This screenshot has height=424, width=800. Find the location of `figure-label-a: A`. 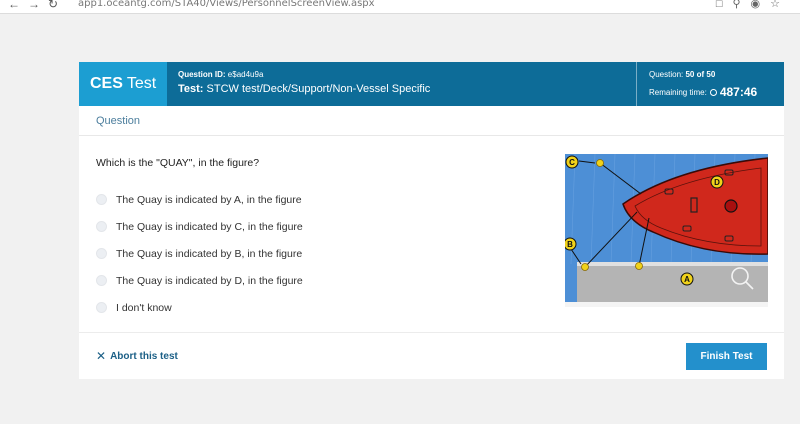

figure-label-a: A is located at coordinates (687, 279).